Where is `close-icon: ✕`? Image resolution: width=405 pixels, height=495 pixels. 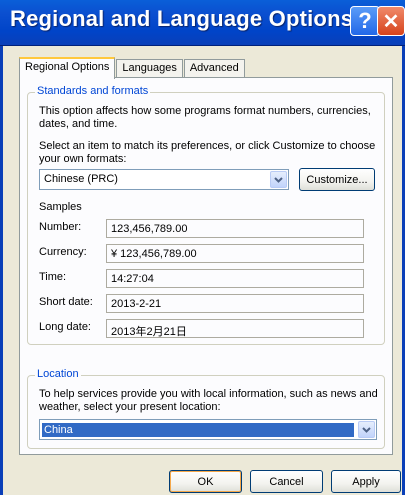 close-icon: ✕ is located at coordinates (391, 21).